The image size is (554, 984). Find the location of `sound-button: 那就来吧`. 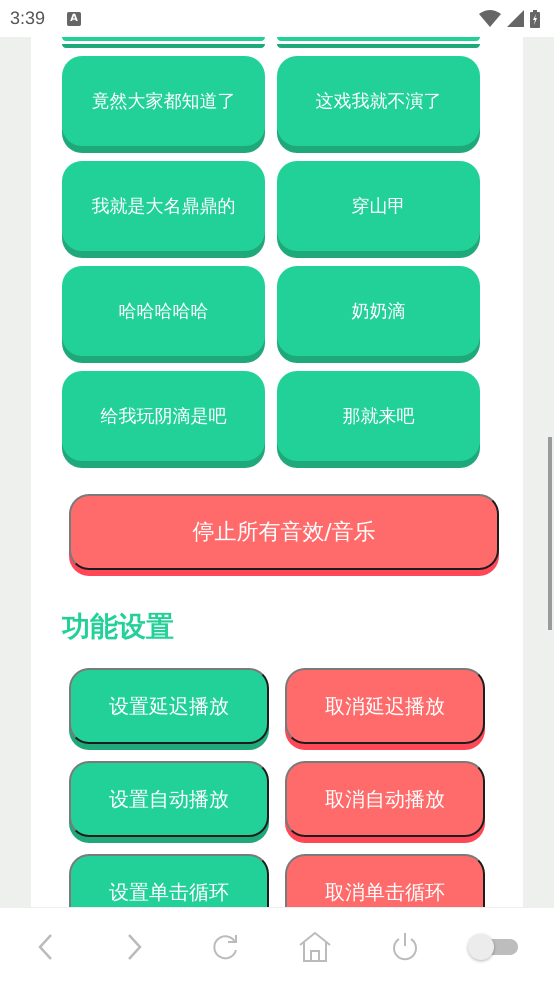

sound-button: 那就来吧 is located at coordinates (378, 416).